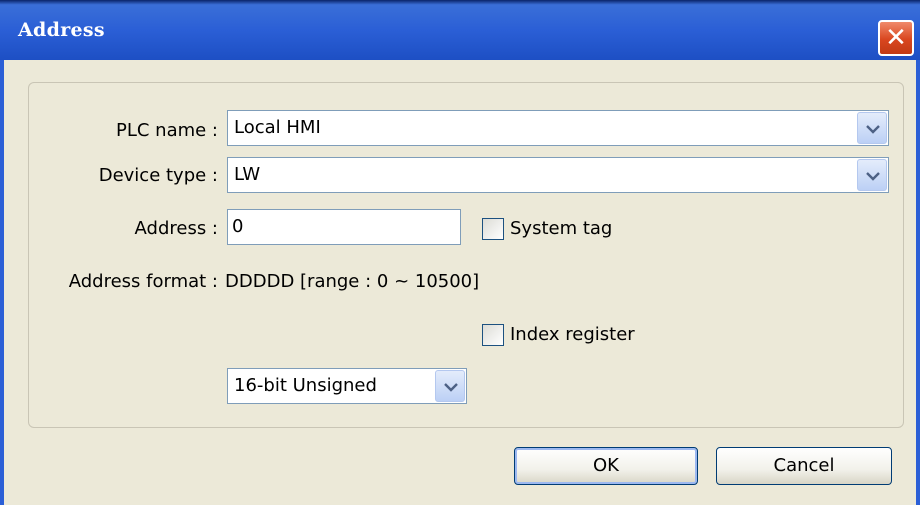  I want to click on data-format-dropdown-button, so click(450, 386).